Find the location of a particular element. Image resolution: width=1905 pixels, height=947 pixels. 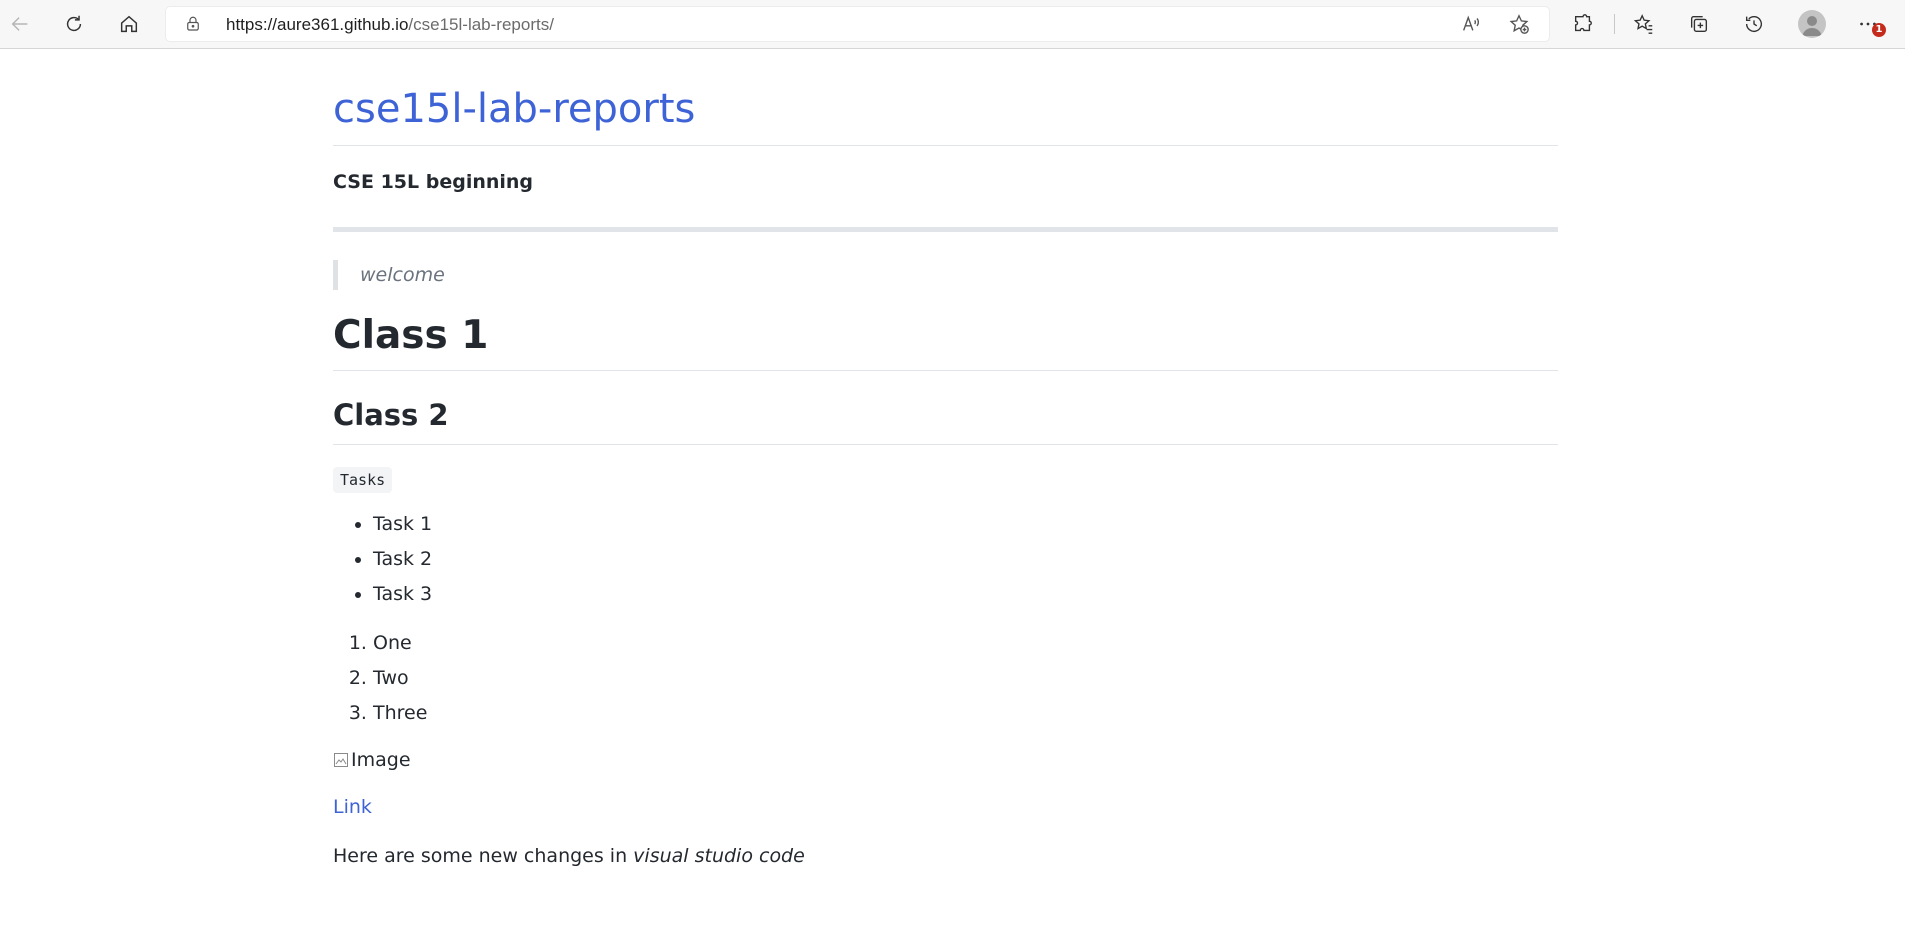

lock-icon is located at coordinates (193, 24).